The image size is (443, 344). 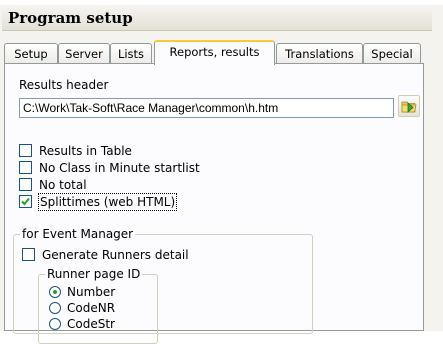 What do you see at coordinates (25, 167) in the screenshot?
I see `no-class-checkbox` at bounding box center [25, 167].